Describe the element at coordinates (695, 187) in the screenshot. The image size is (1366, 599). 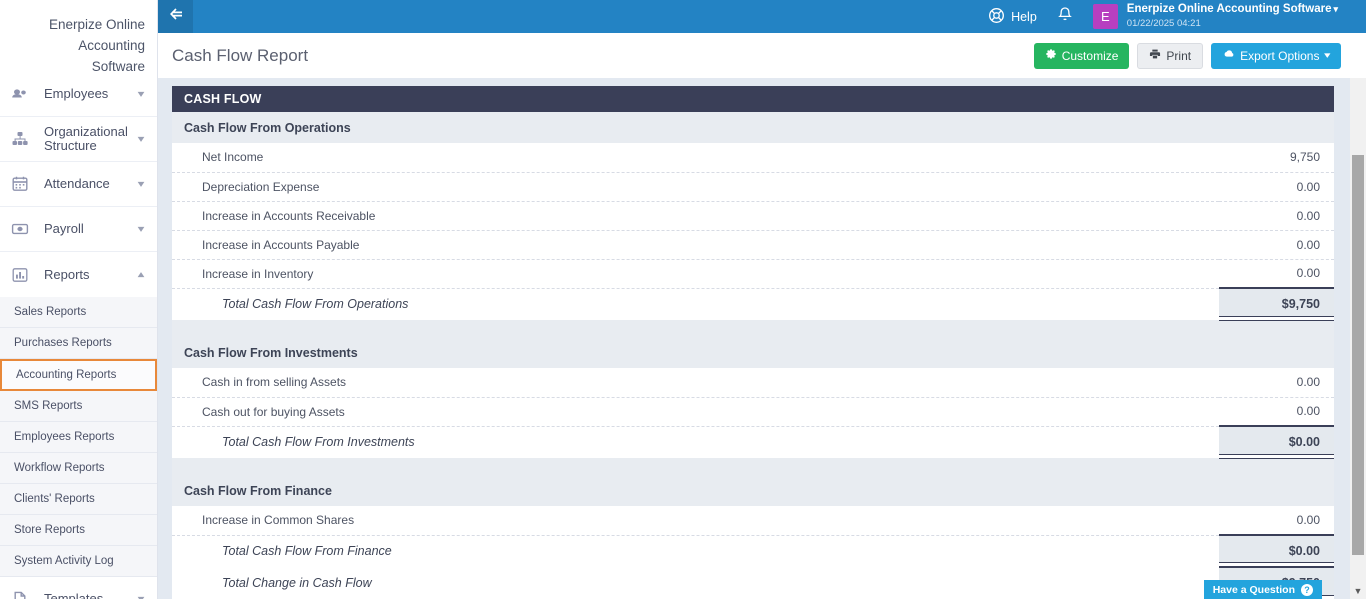
I see `row-label: Depreciation Expense` at that location.